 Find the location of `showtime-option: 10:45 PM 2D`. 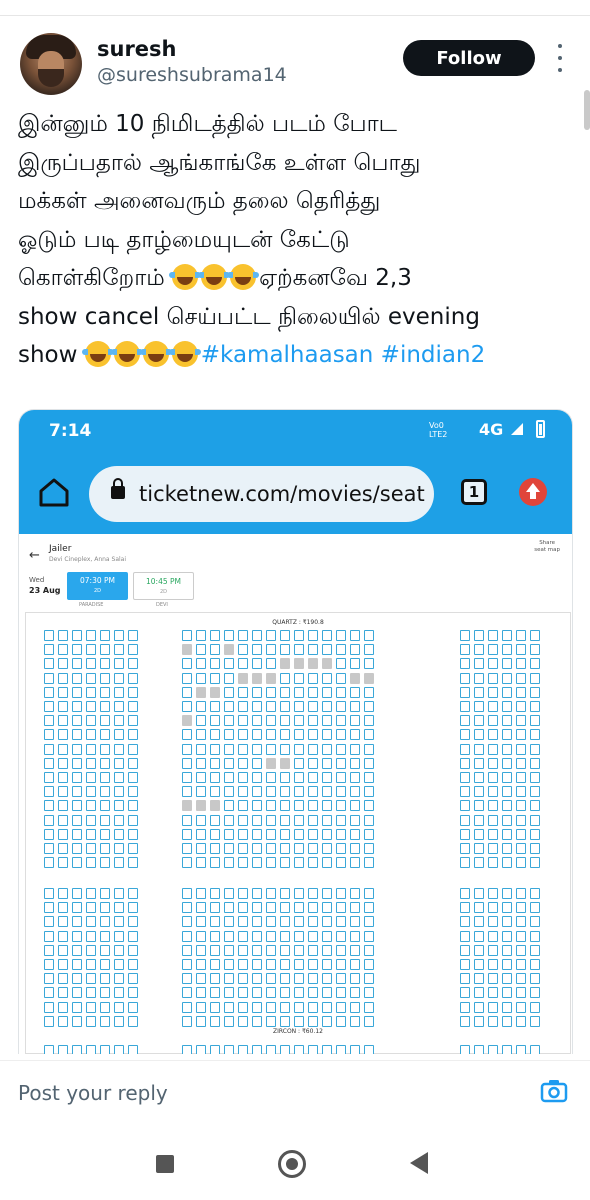

showtime-option: 10:45 PM 2D is located at coordinates (163, 586).